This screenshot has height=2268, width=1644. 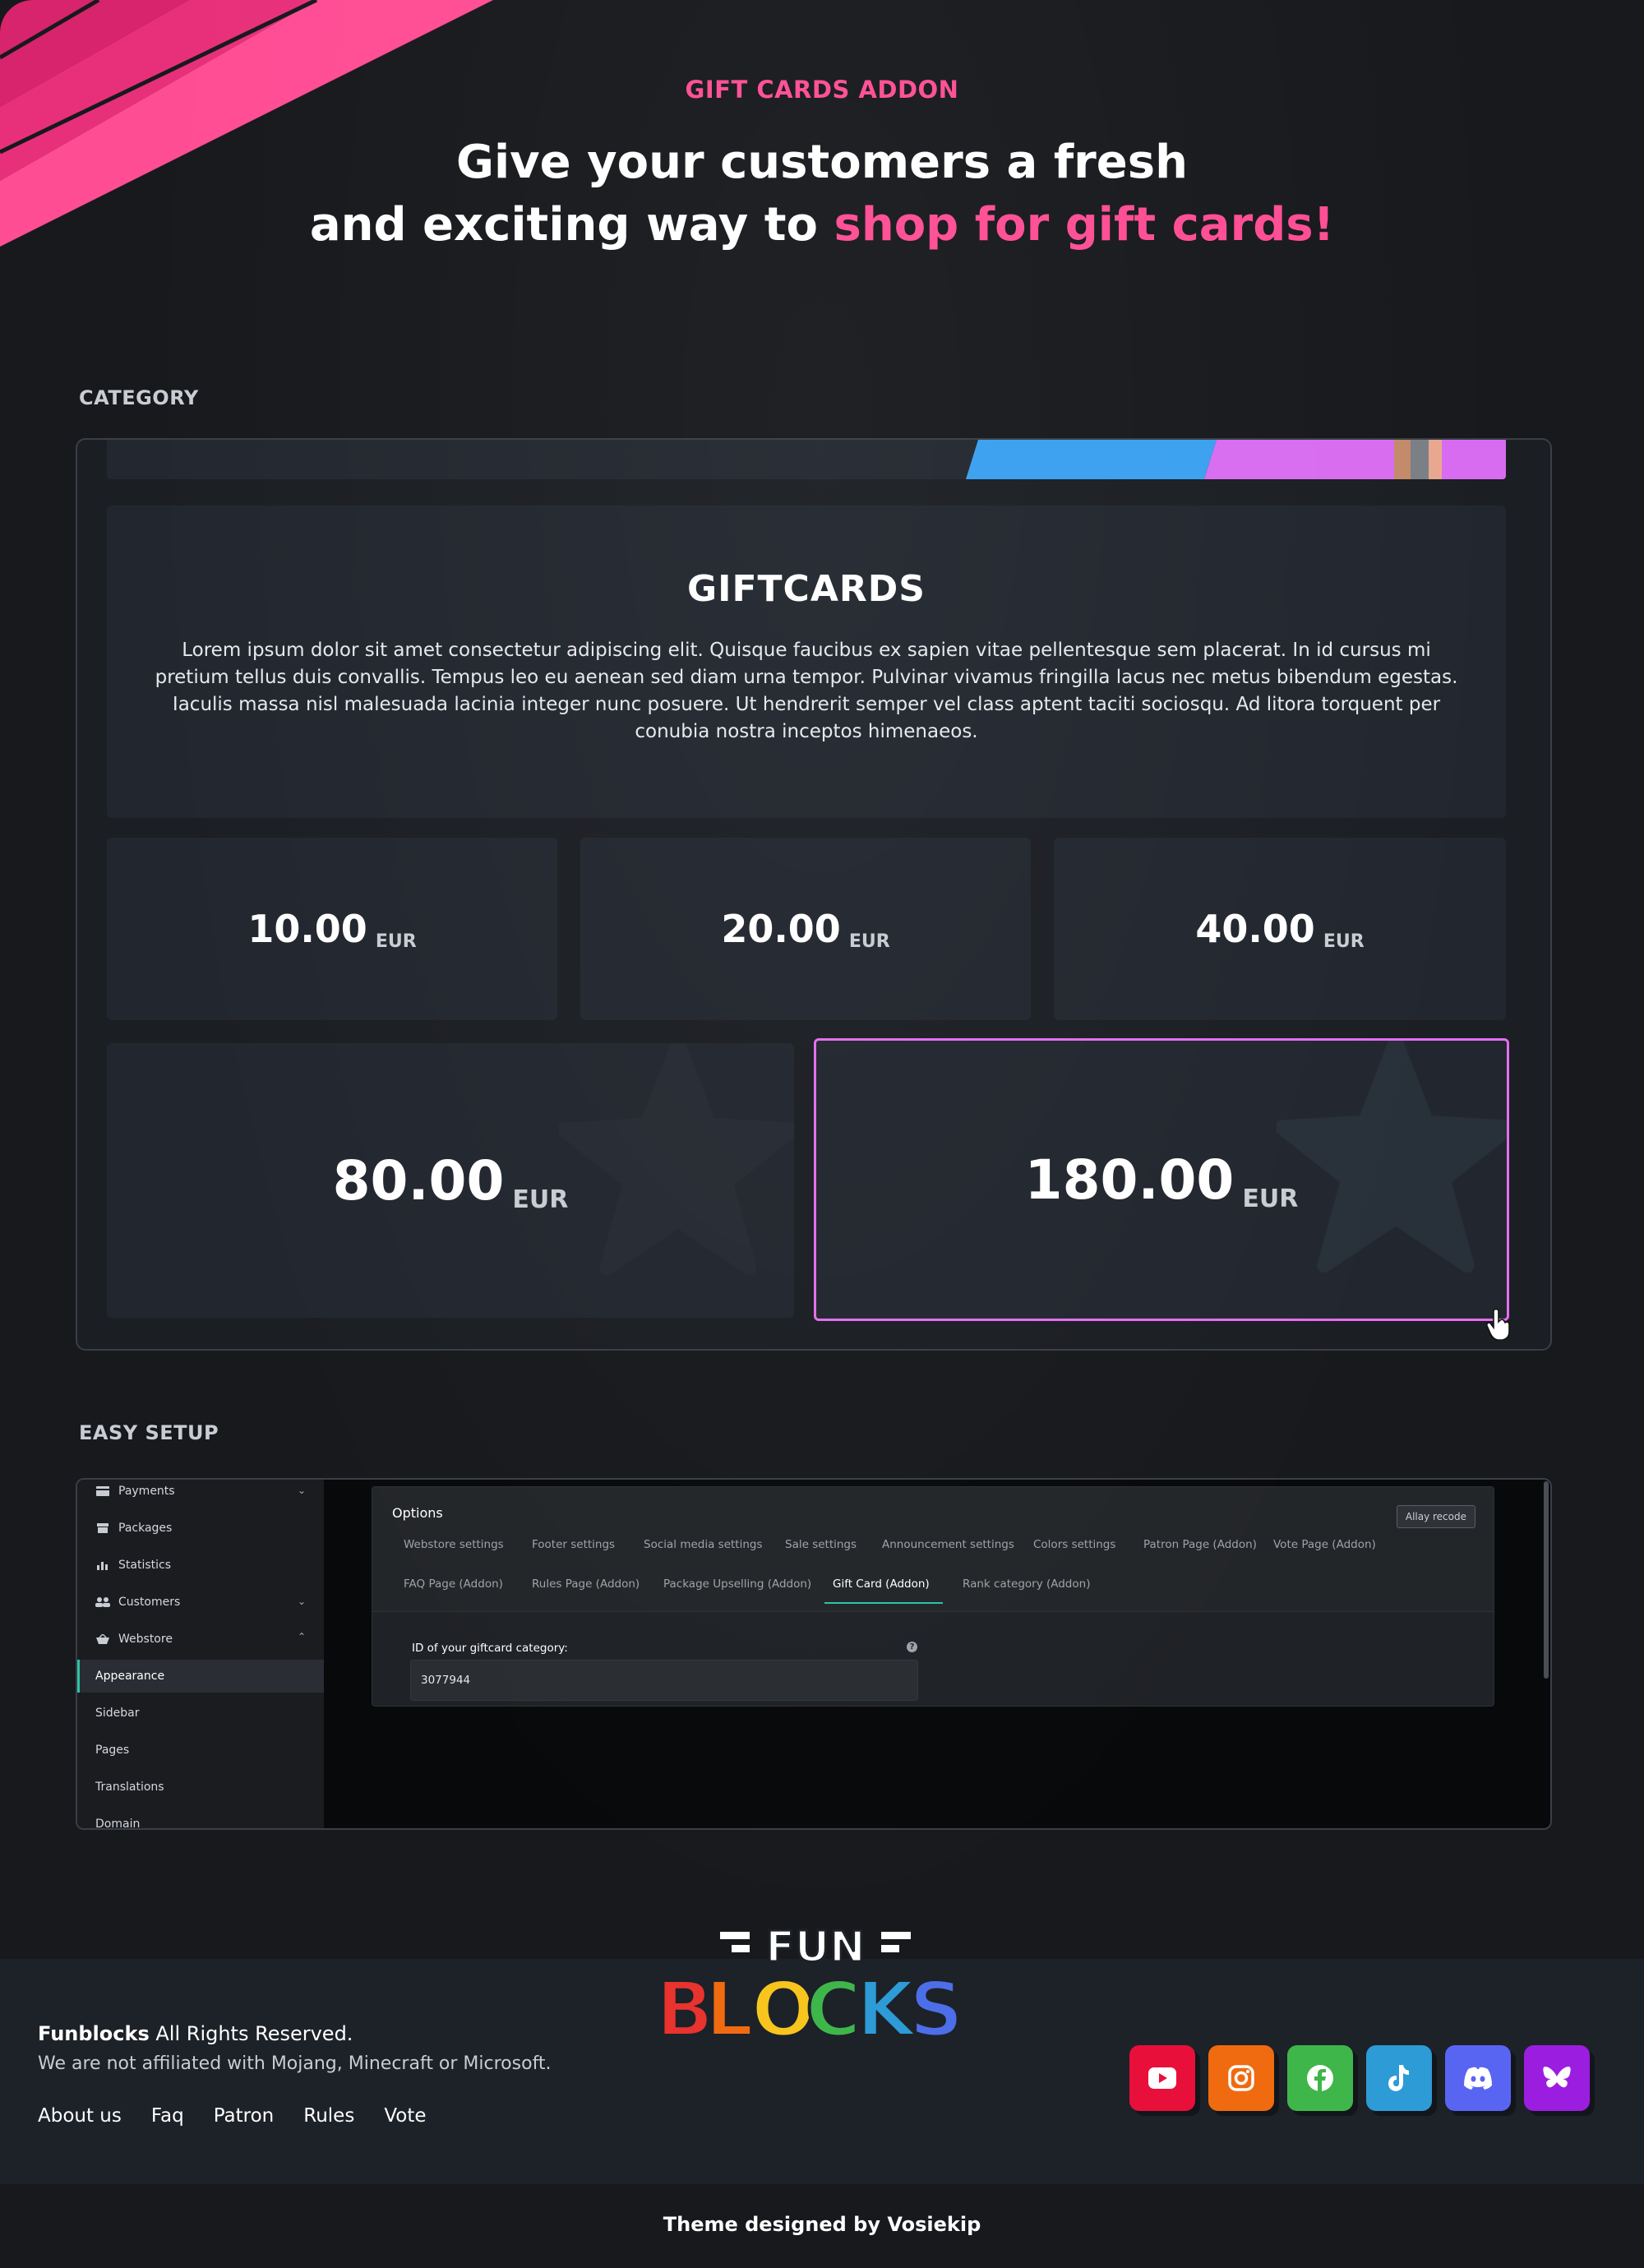 I want to click on tiktok-icon, so click(x=1398, y=2078).